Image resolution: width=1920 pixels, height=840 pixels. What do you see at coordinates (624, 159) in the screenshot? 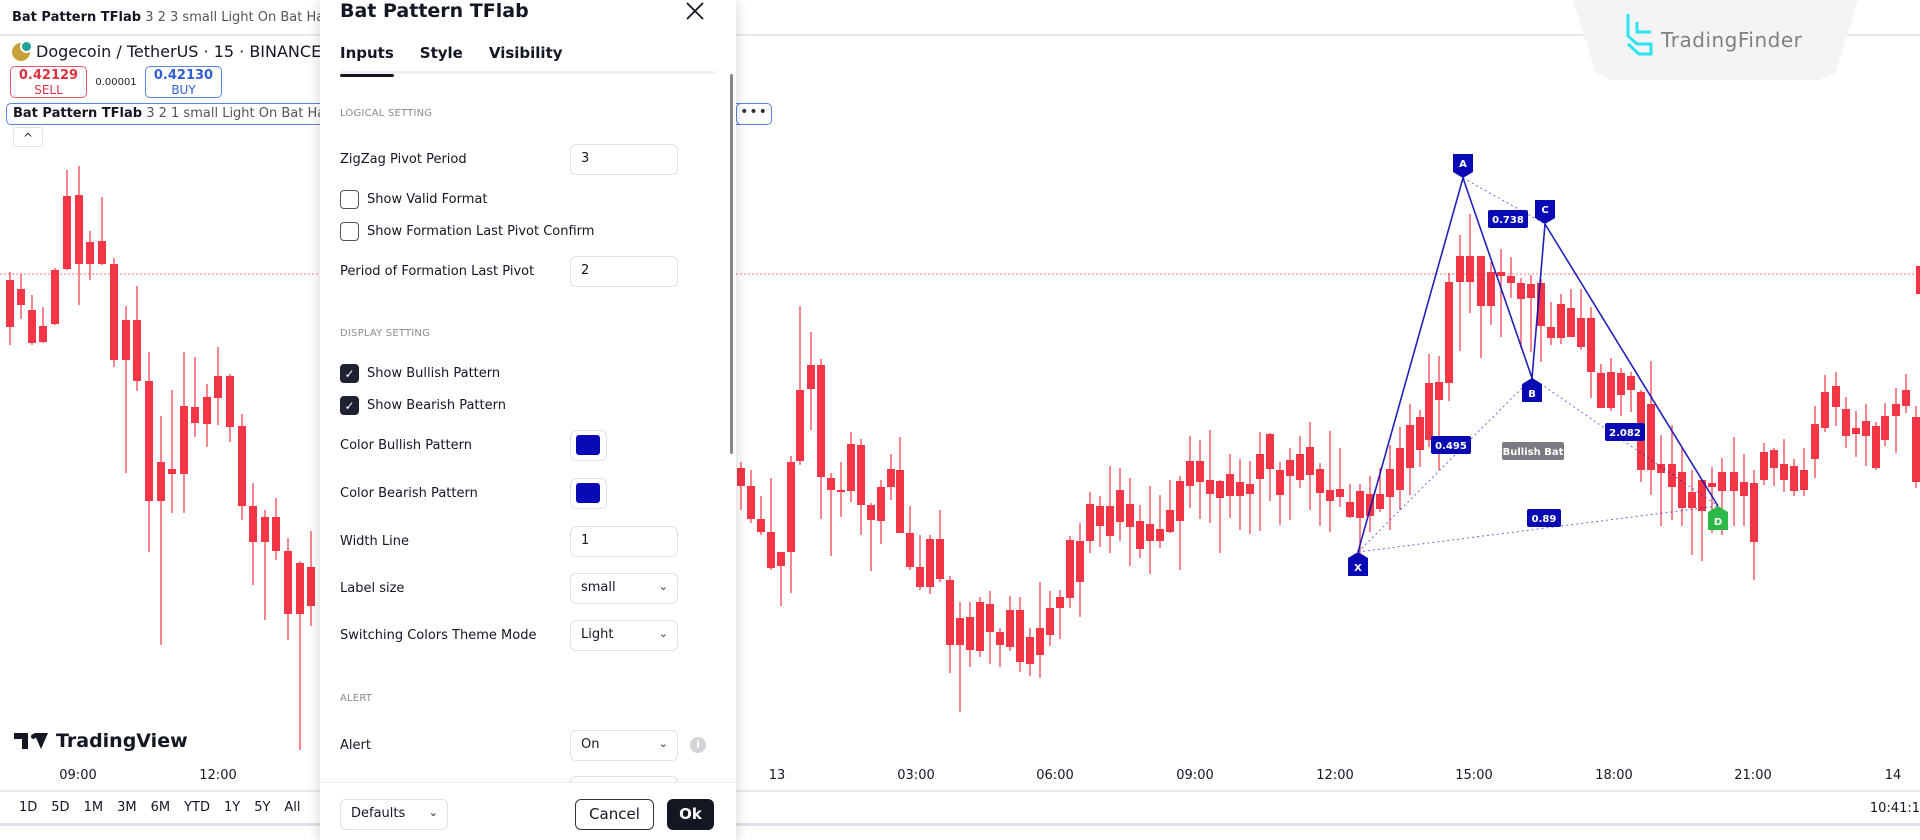
I see `zigzag-pivot-input: 3` at bounding box center [624, 159].